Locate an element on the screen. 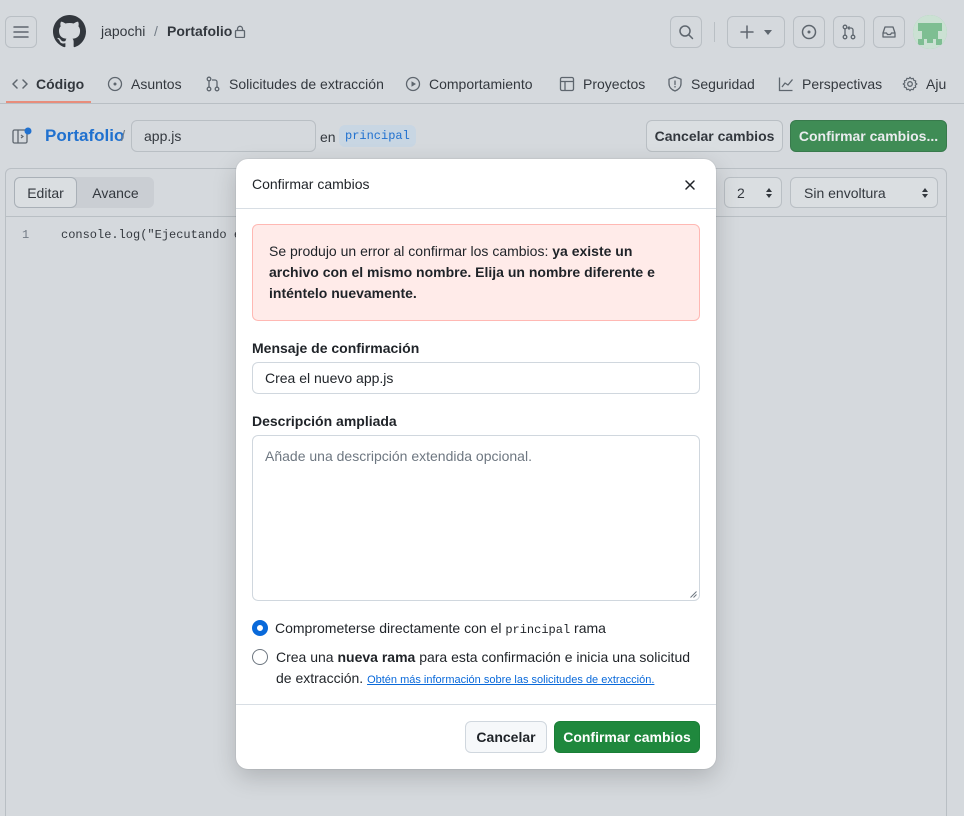 The height and width of the screenshot is (816, 964). description-label: Descripción ampliada is located at coordinates (324, 421).